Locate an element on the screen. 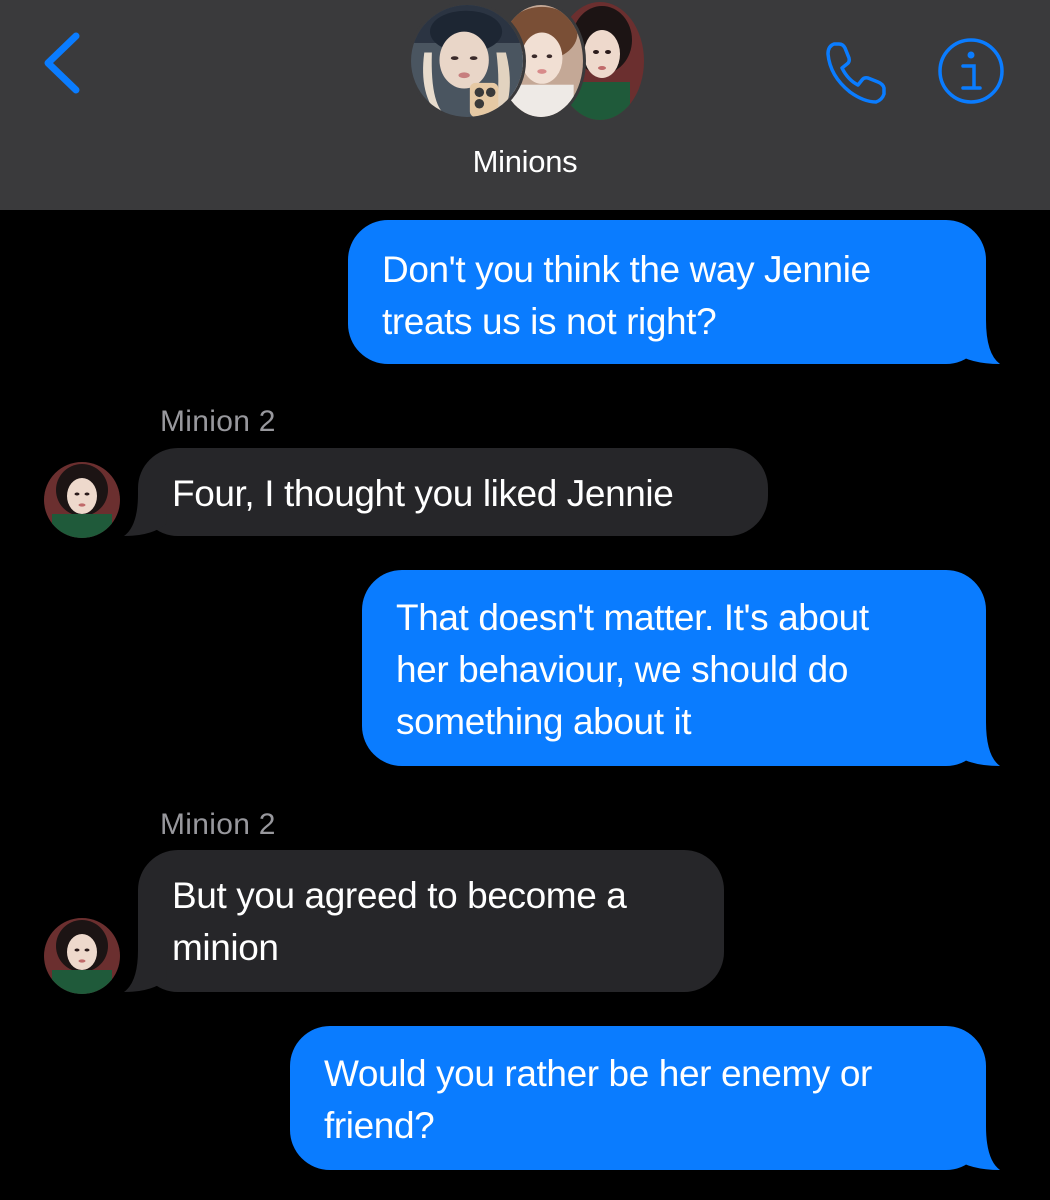 This screenshot has height=1200, width=1050. message-line: minion is located at coordinates (225, 947).